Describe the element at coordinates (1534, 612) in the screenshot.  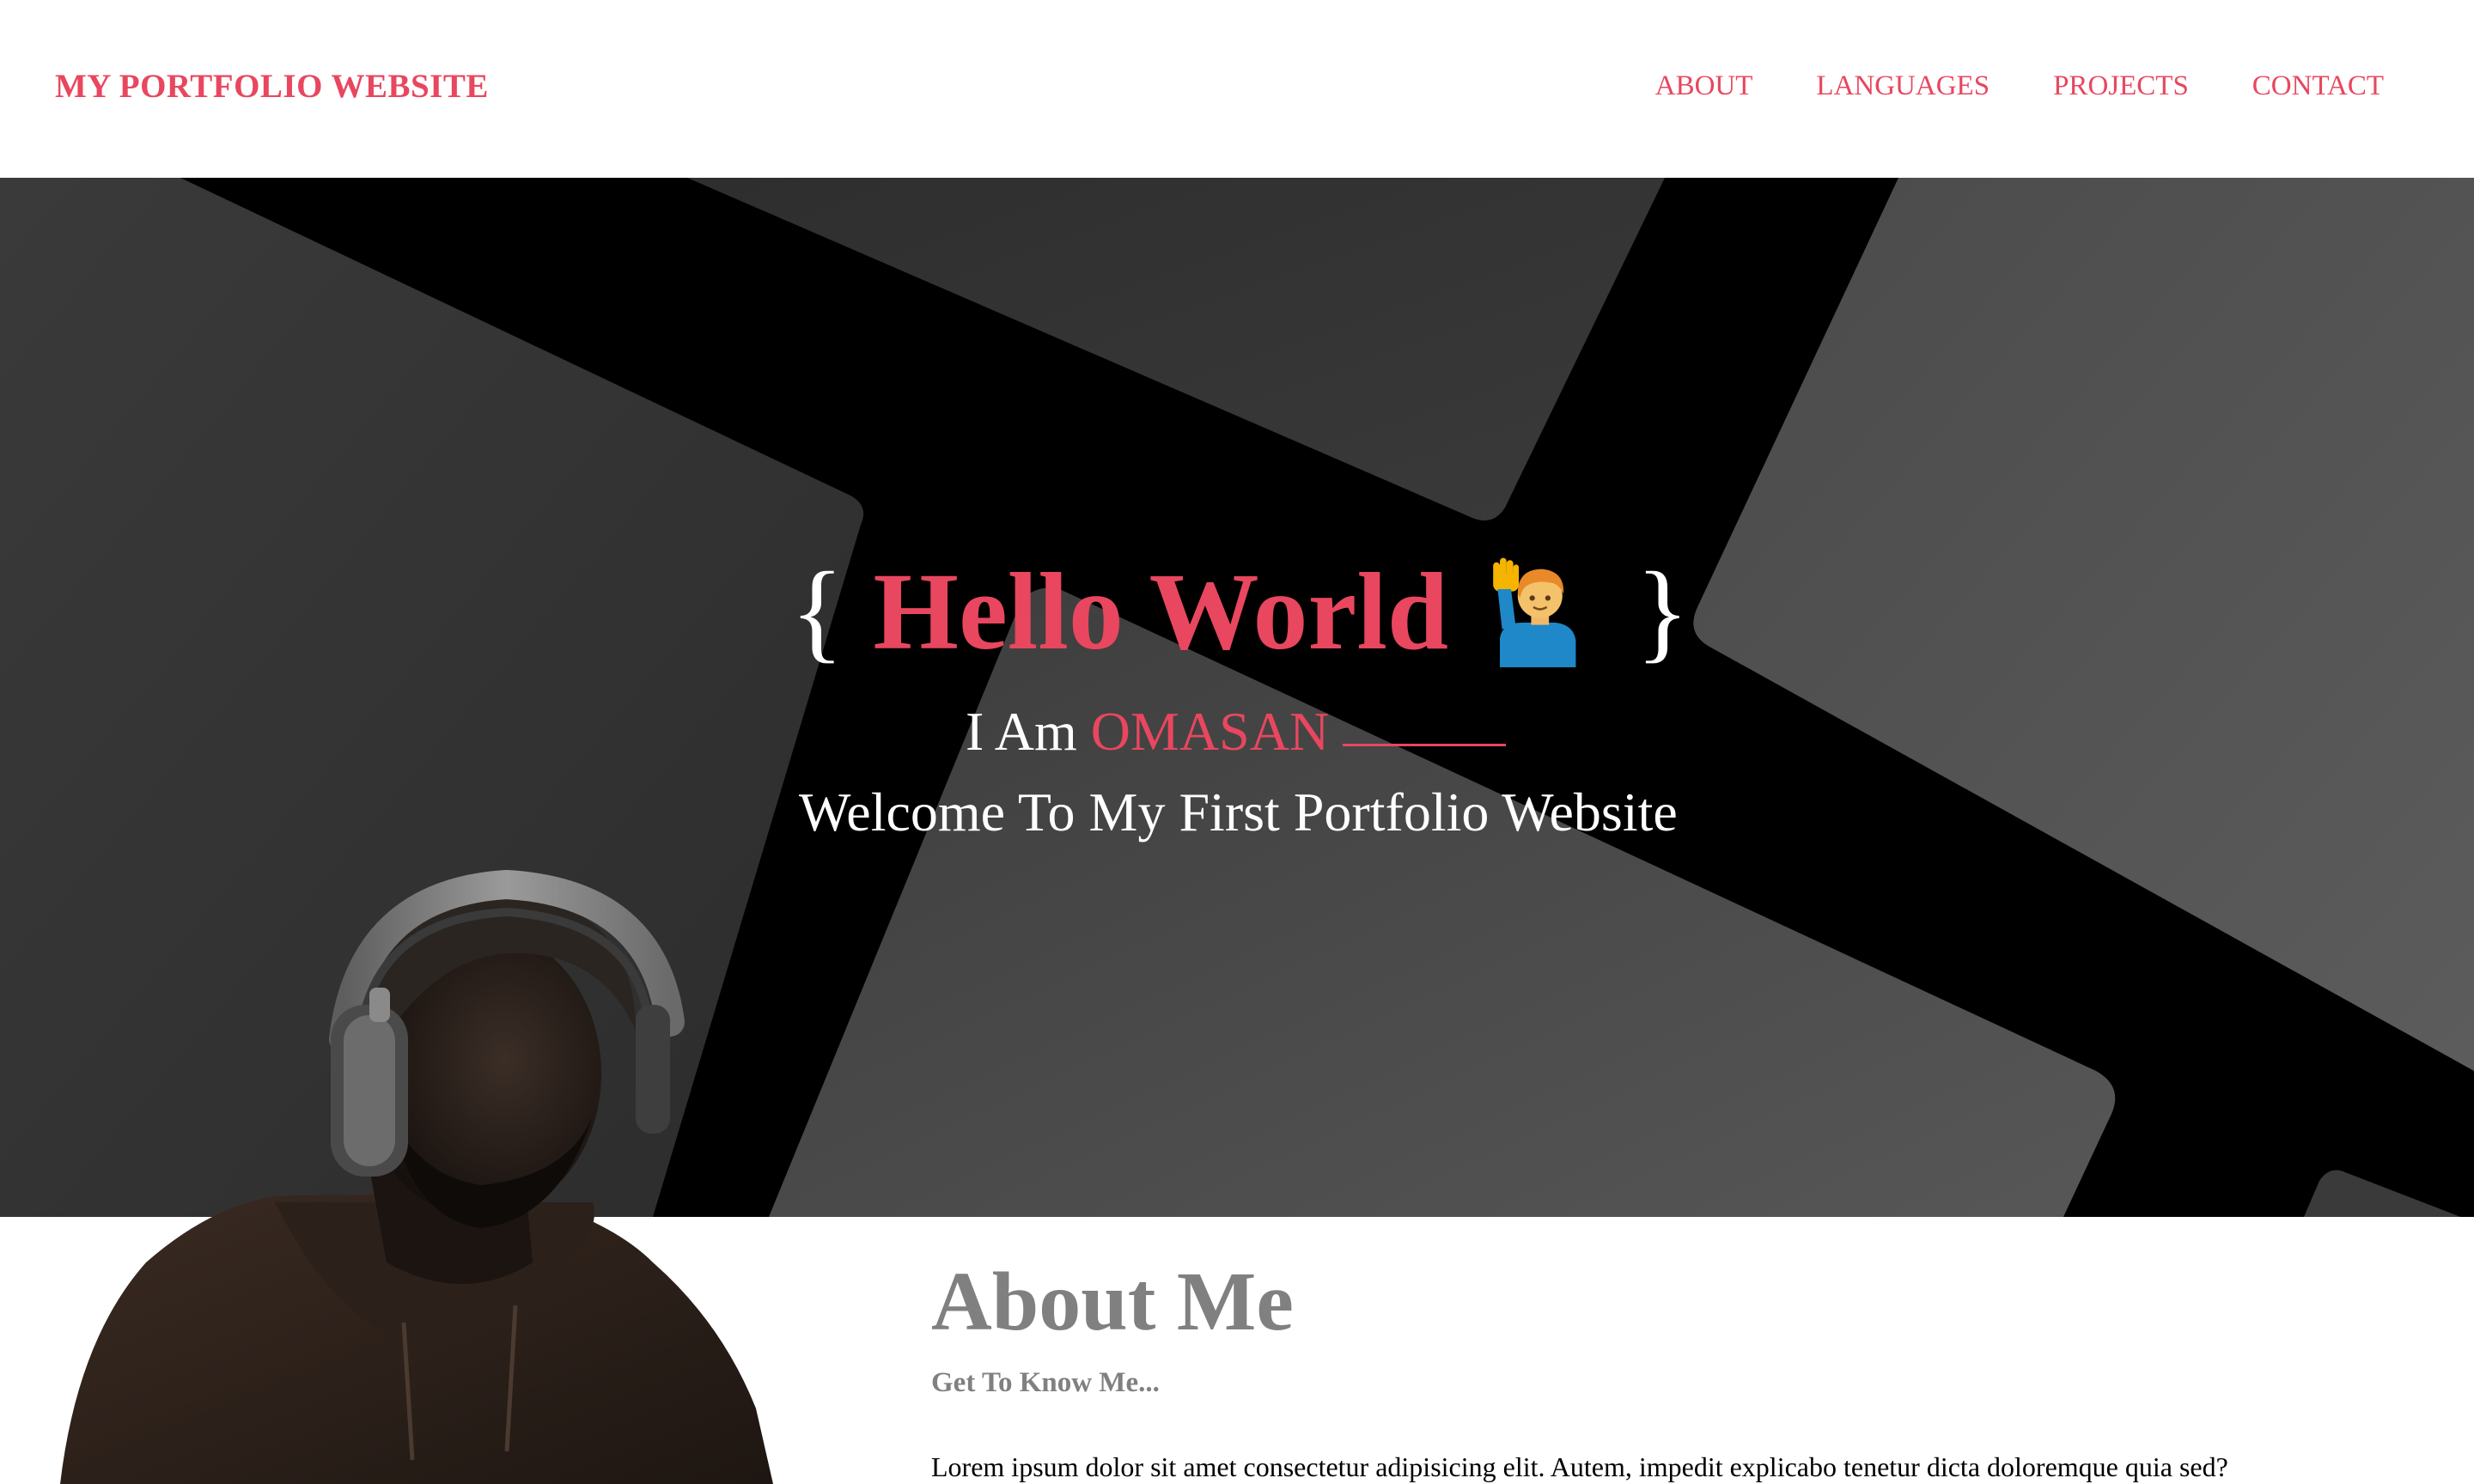
I see `person-raising-hand-icon` at that location.